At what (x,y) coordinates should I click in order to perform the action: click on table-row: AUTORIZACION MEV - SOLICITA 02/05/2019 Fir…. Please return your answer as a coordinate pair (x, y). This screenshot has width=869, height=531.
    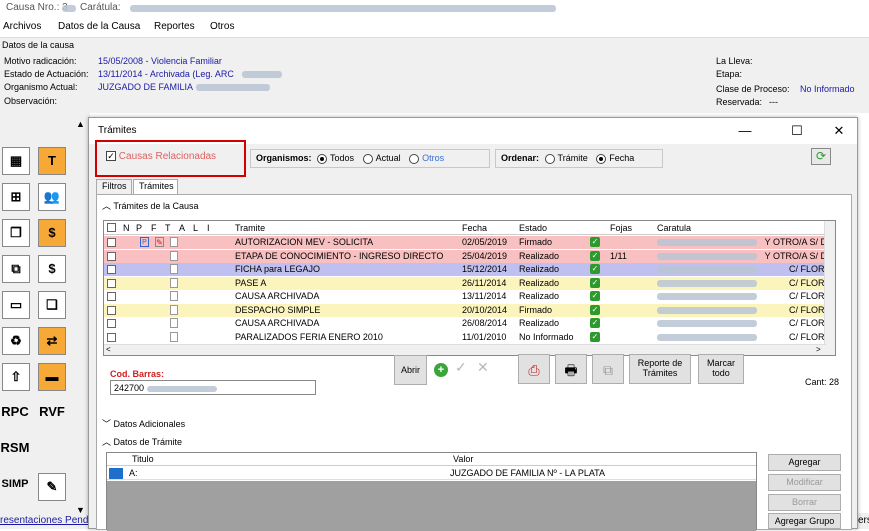
    Looking at the image, I should click on (469, 242).